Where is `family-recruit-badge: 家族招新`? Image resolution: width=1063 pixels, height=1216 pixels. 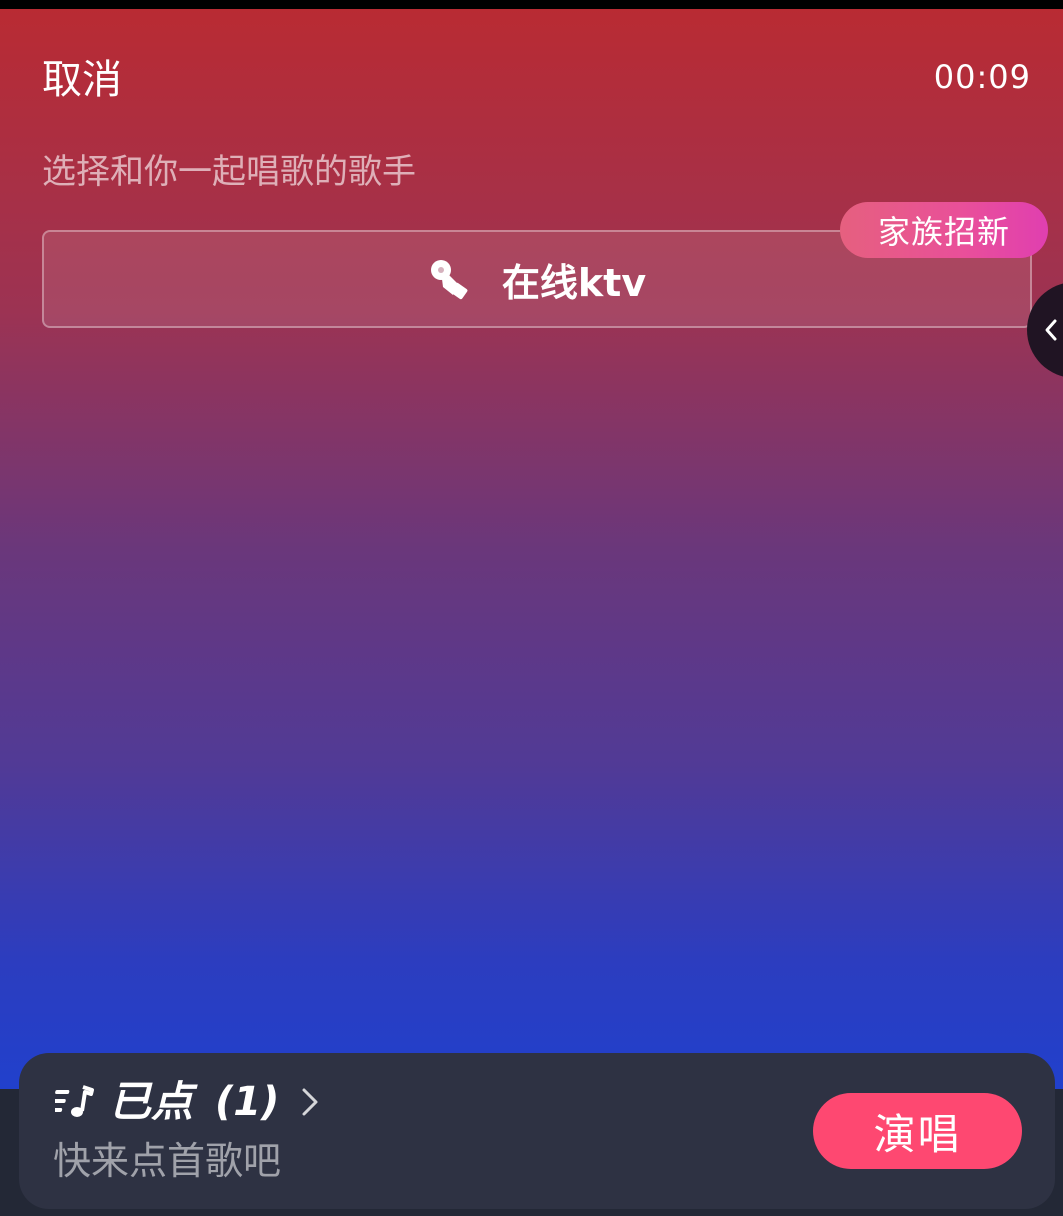 family-recruit-badge: 家族招新 is located at coordinates (944, 230).